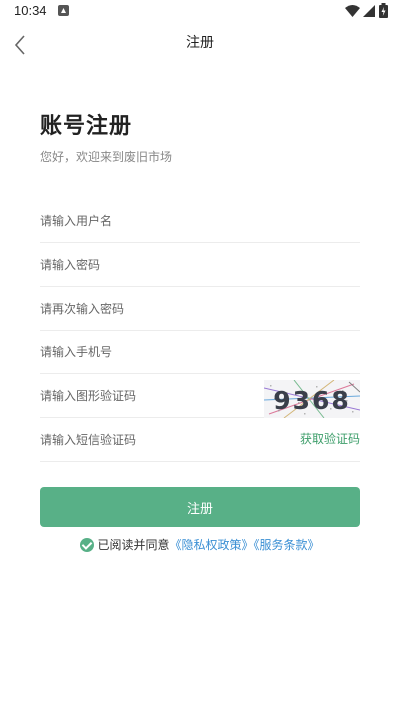 The height and width of the screenshot is (712, 400). I want to click on get-sms-code-button: 获取验证码, so click(330, 439).